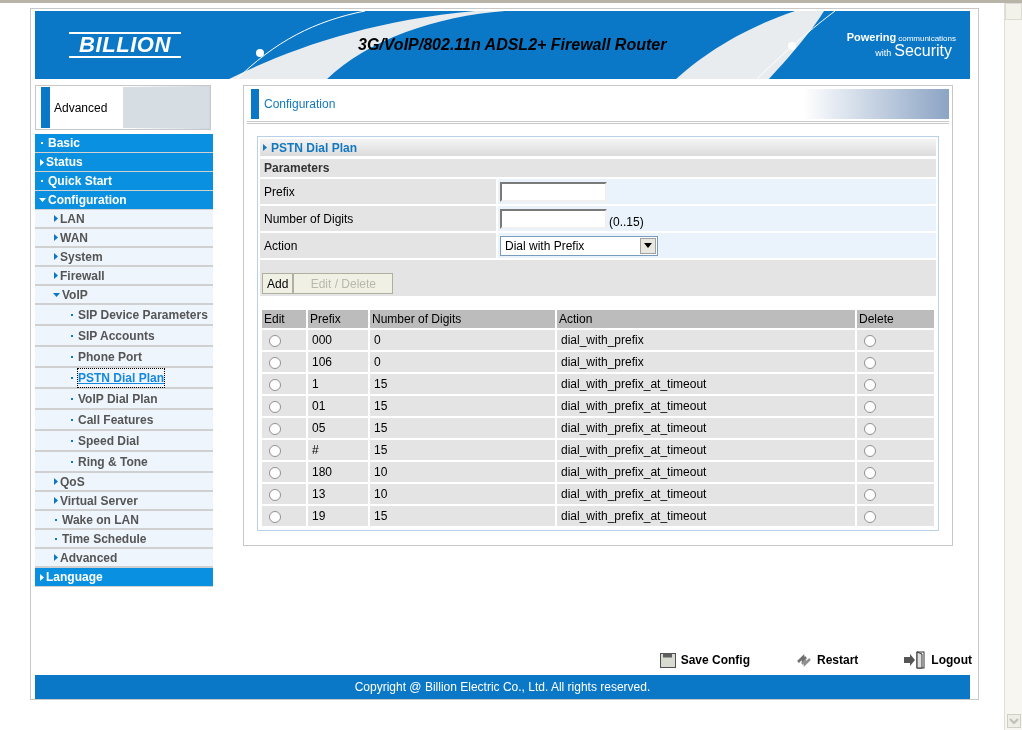  I want to click on tagline: with, so click(883, 53).